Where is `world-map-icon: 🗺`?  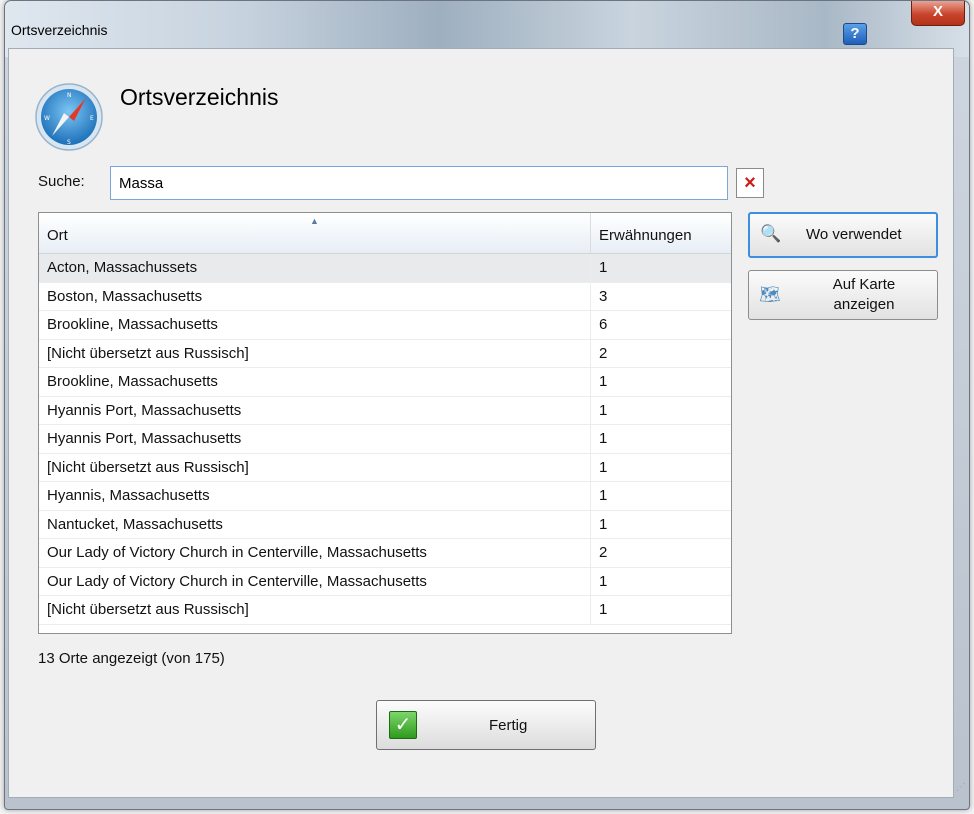 world-map-icon: 🗺 is located at coordinates (770, 294).